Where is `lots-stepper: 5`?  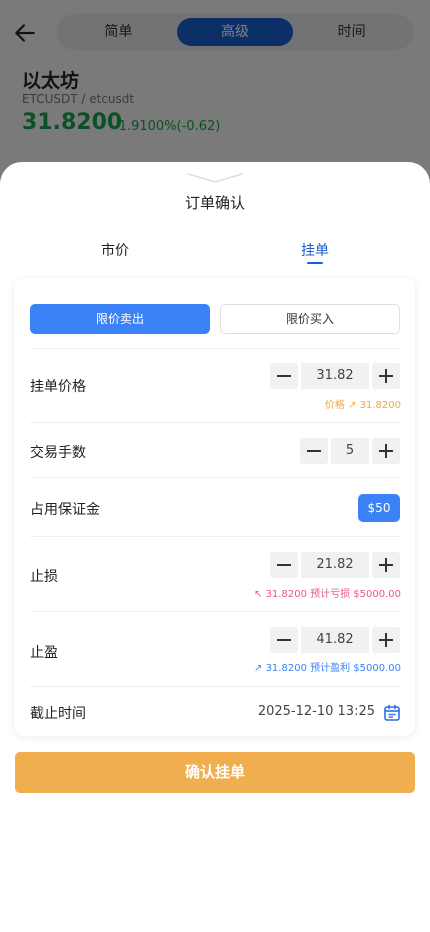 lots-stepper: 5 is located at coordinates (350, 451).